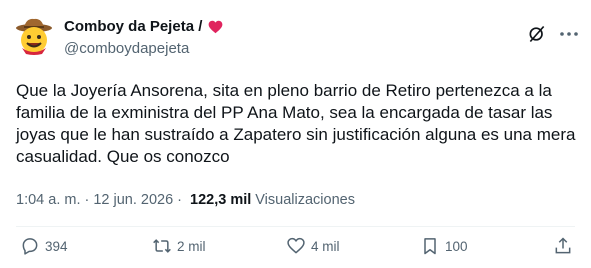 This screenshot has height=268, width=591. Describe the element at coordinates (296, 245) in the screenshot. I see `like-icon` at that location.